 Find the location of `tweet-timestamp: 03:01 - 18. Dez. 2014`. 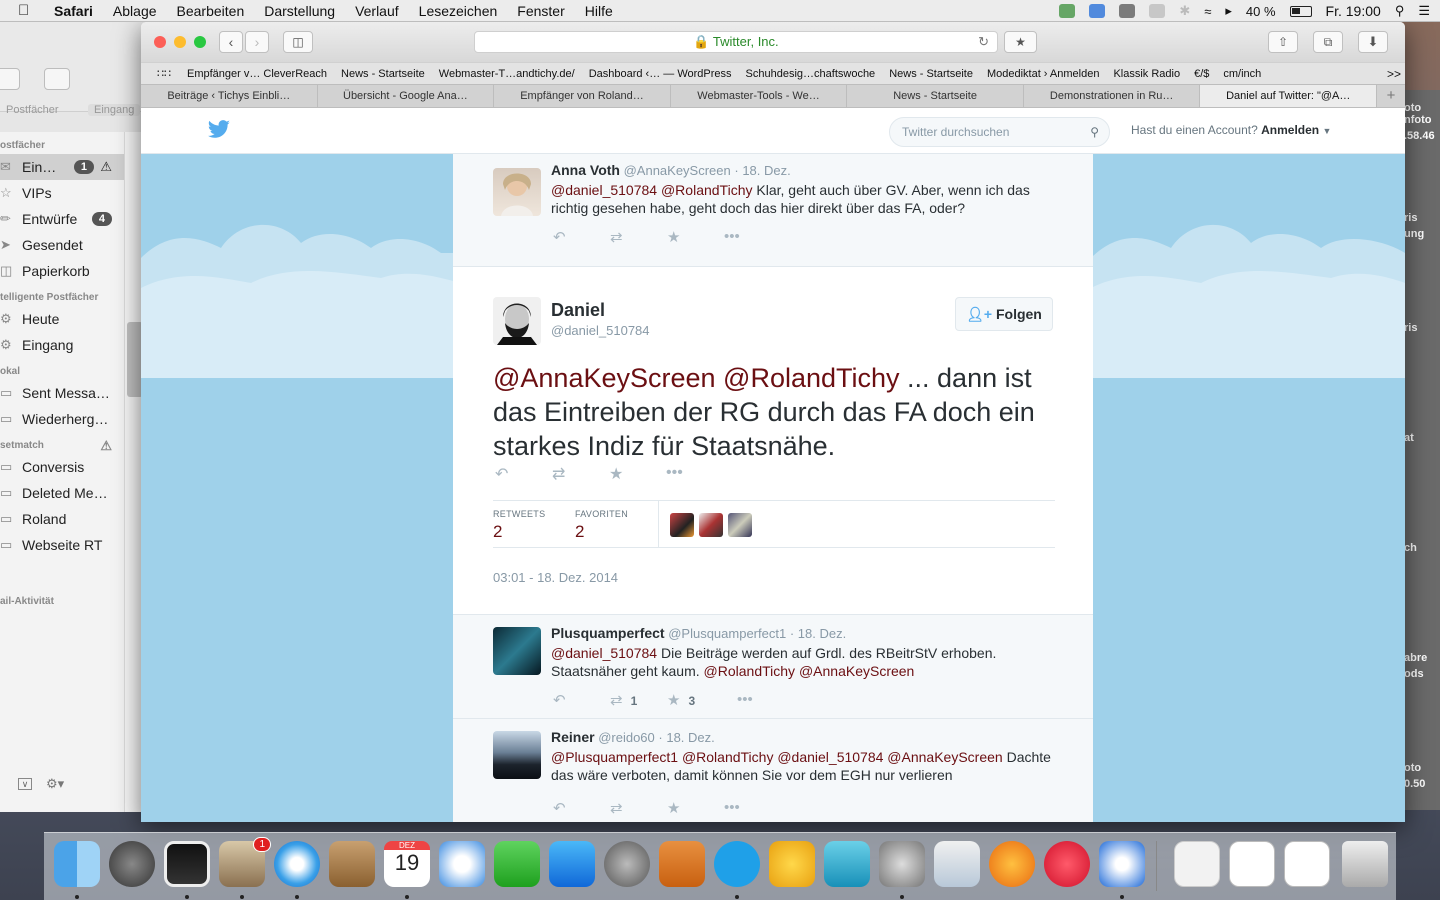

tweet-timestamp: 03:01 - 18. Dez. 2014 is located at coordinates (555, 577).